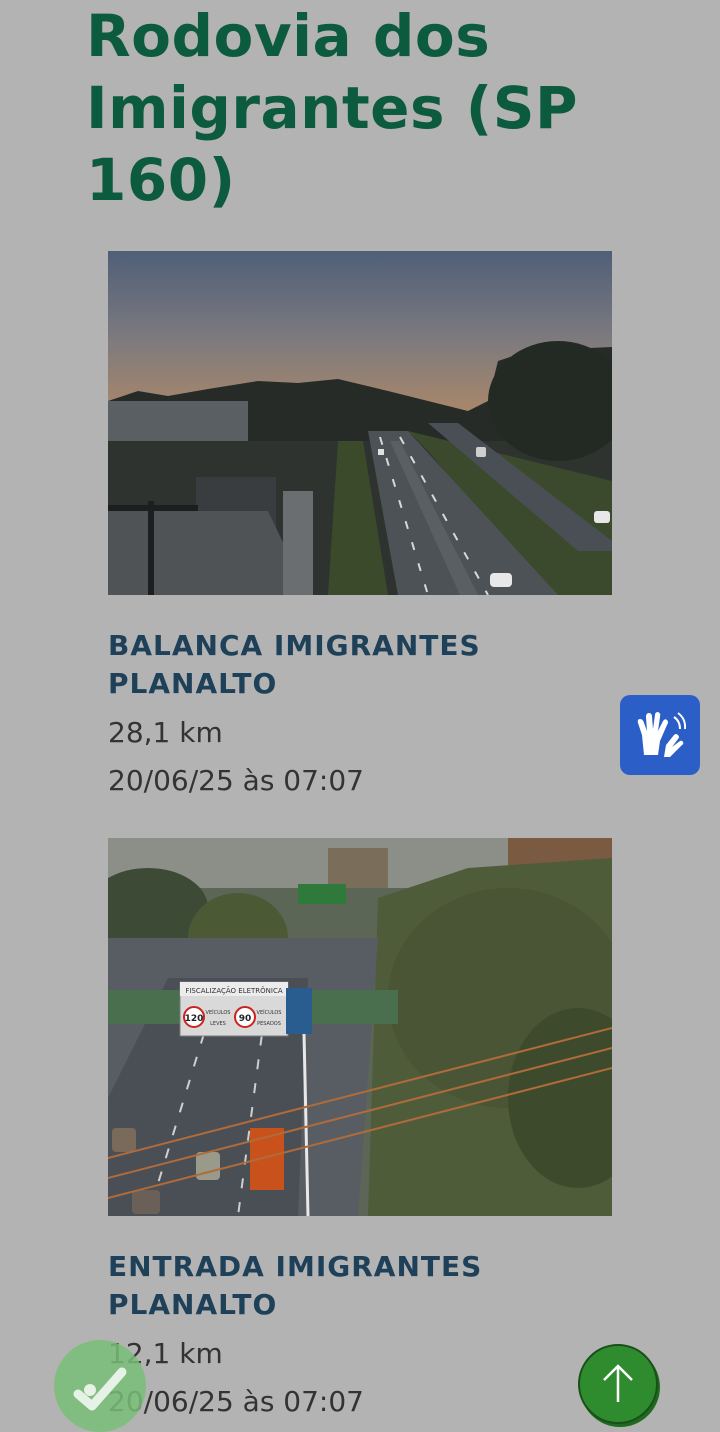 The height and width of the screenshot is (1432, 720). What do you see at coordinates (360, 1286) in the screenshot?
I see `camera-name: ENTRADA IMIGRANTES PLANALTO` at bounding box center [360, 1286].